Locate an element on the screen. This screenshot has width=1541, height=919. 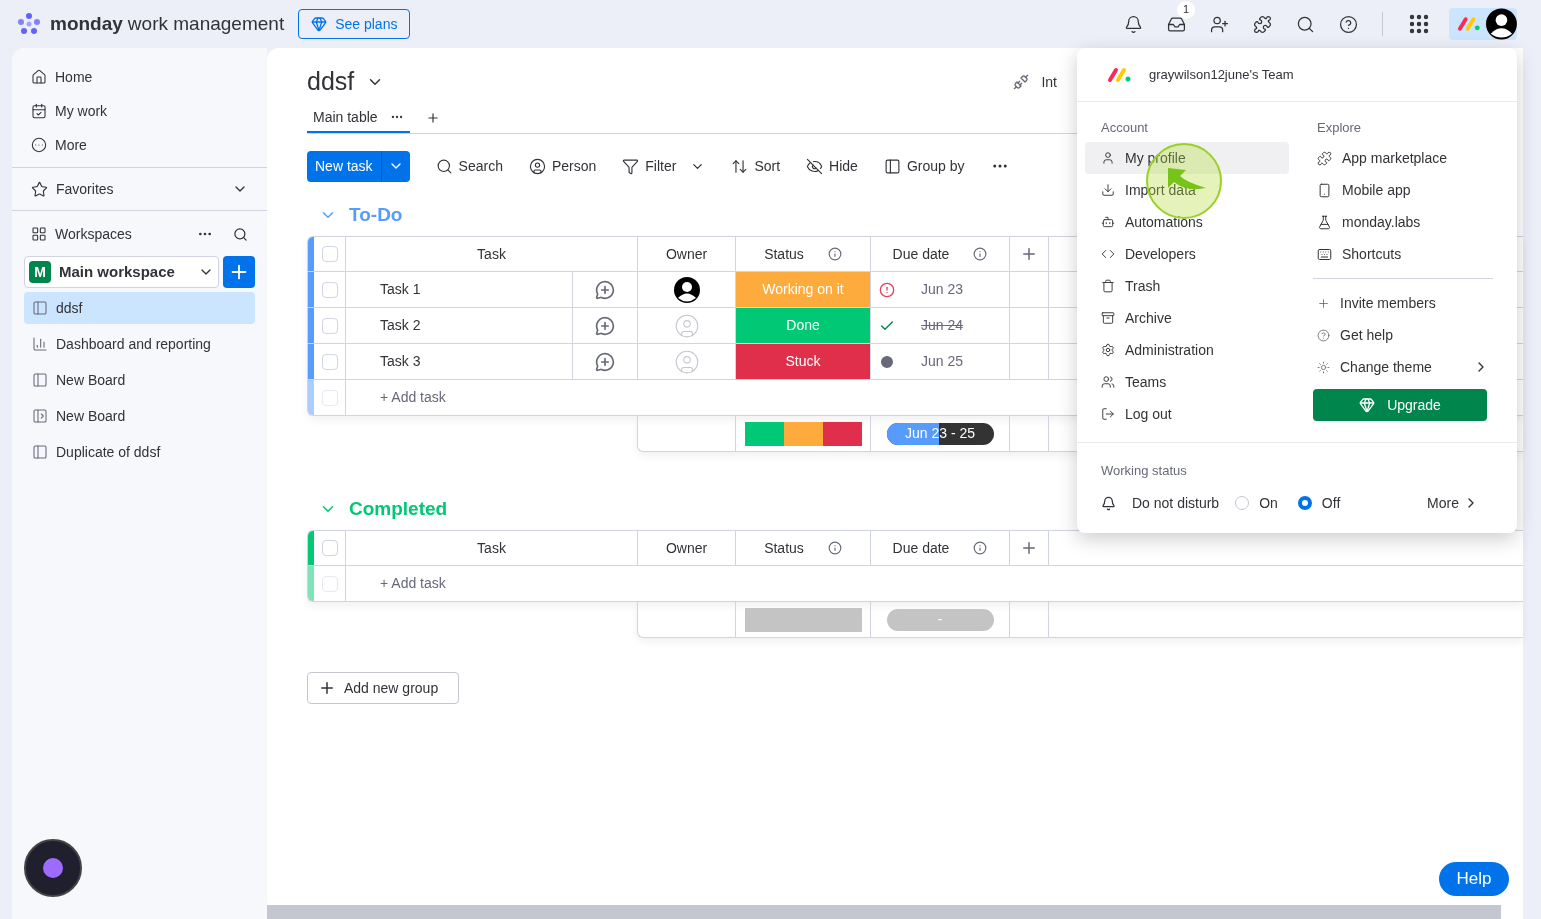
column-header: Due date is located at coordinates (921, 548).